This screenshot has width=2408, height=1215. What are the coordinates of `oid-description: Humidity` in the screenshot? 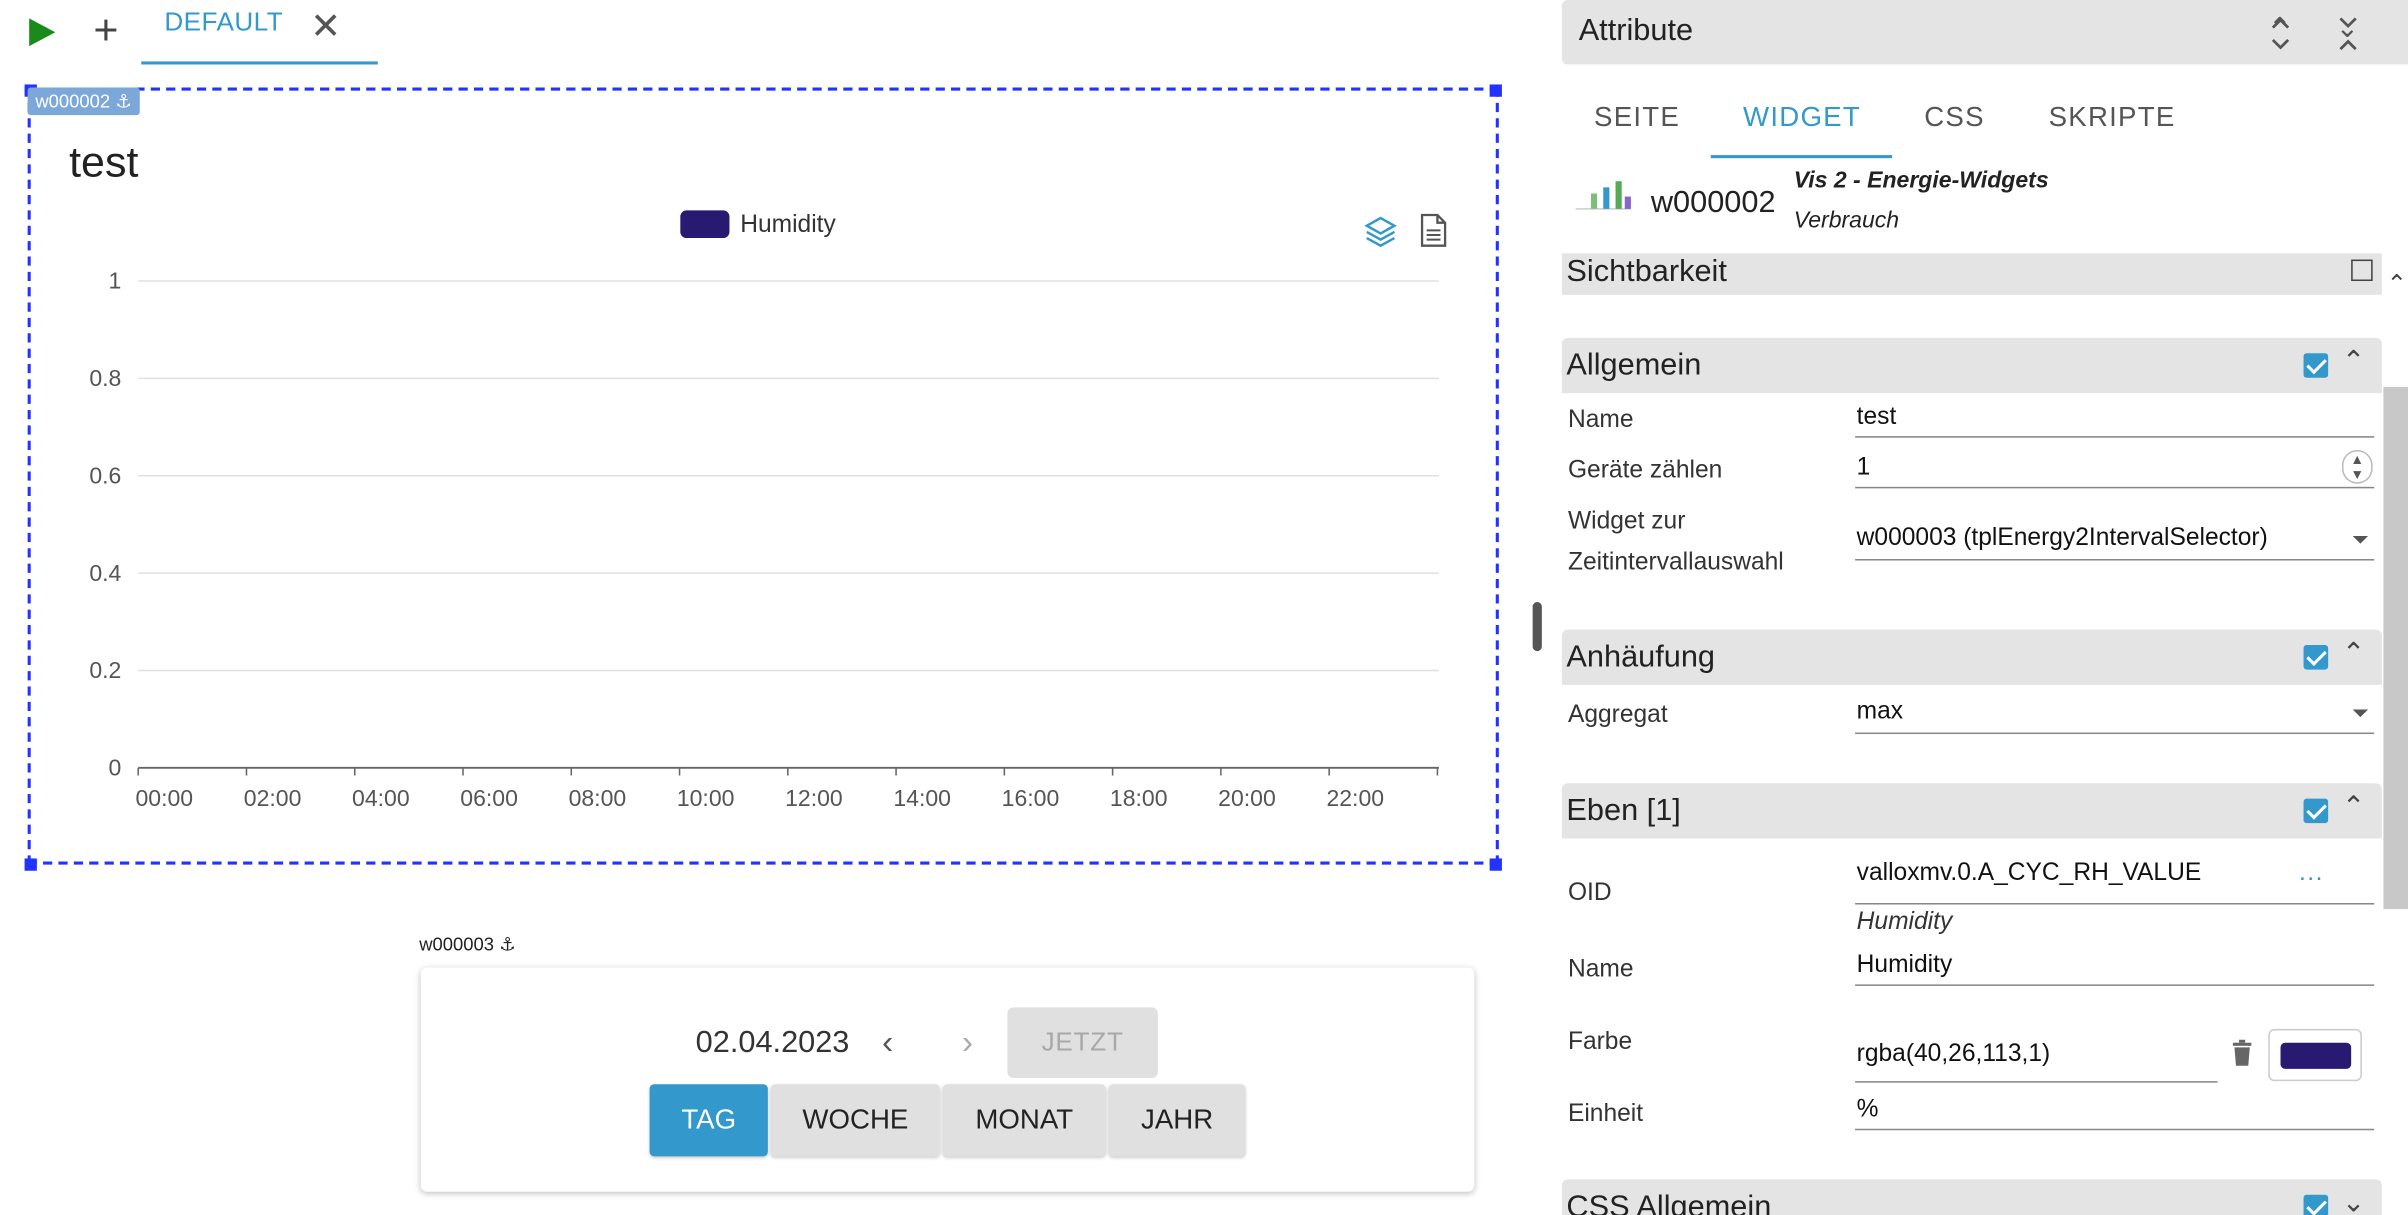 It's located at (1904, 922).